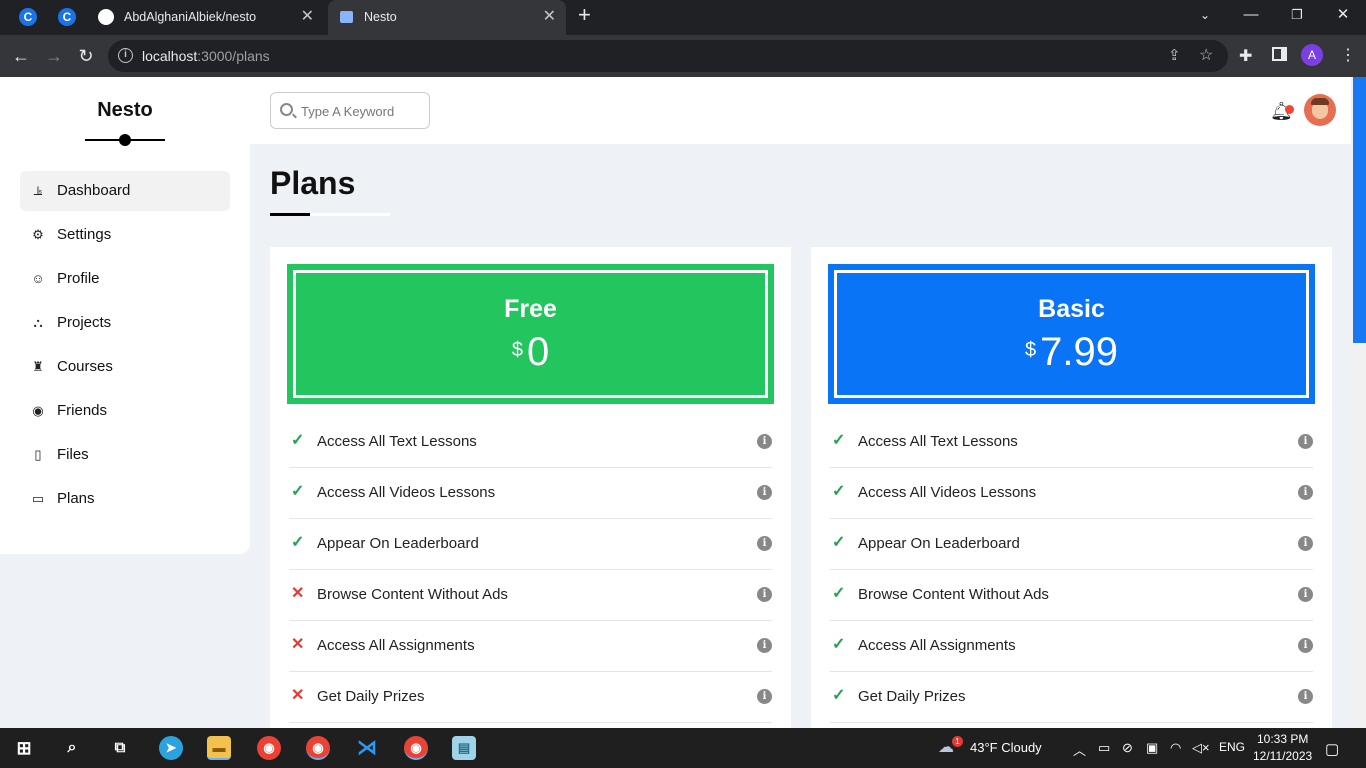 This screenshot has width=1366, height=768. Describe the element at coordinates (171, 748) in the screenshot. I see `telegram-icon: ➤` at that location.